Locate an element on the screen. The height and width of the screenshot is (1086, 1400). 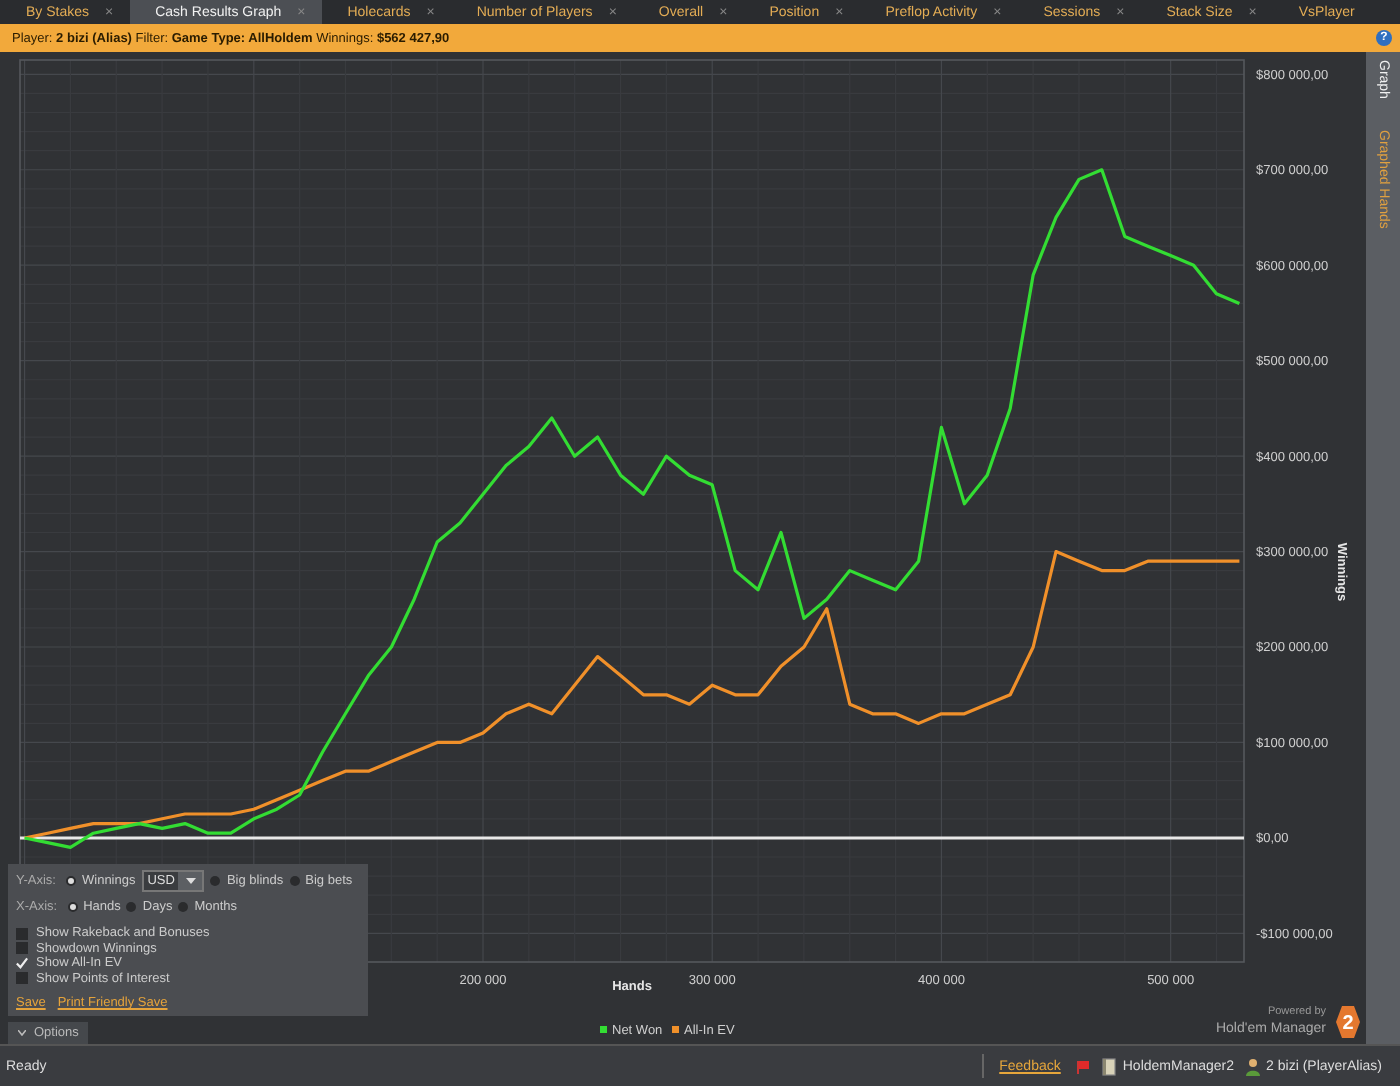
chevron-icon is located at coordinates (22, 1033).